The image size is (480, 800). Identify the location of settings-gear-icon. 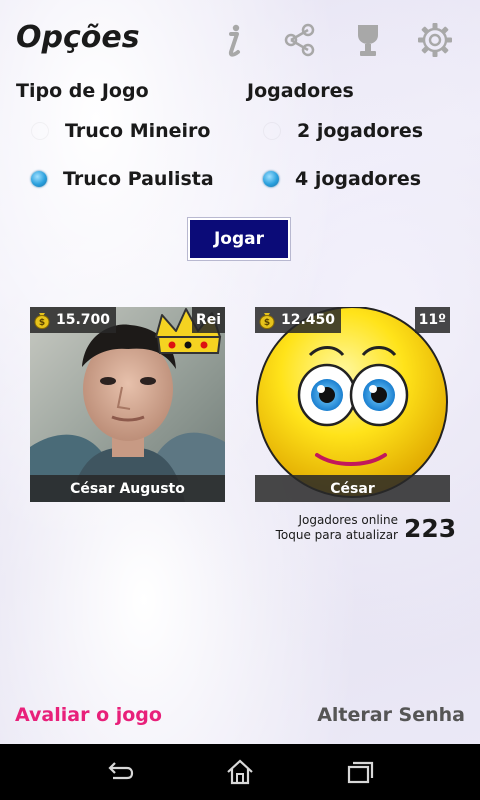
(435, 40).